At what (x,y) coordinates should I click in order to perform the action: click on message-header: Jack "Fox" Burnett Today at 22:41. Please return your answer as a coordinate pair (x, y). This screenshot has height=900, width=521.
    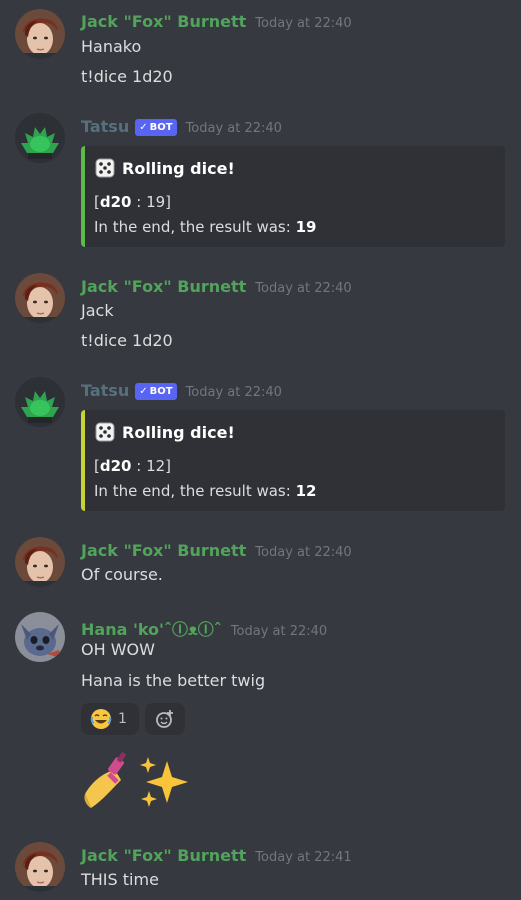
    Looking at the image, I should click on (216, 855).